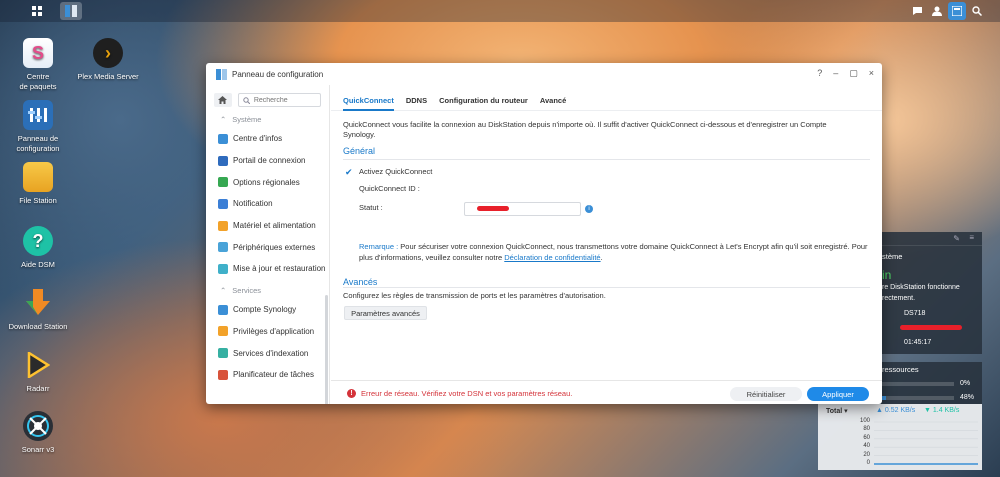 This screenshot has height=477, width=1000. I want to click on sidebar-item: Mise à jour et restauration, so click(267, 269).